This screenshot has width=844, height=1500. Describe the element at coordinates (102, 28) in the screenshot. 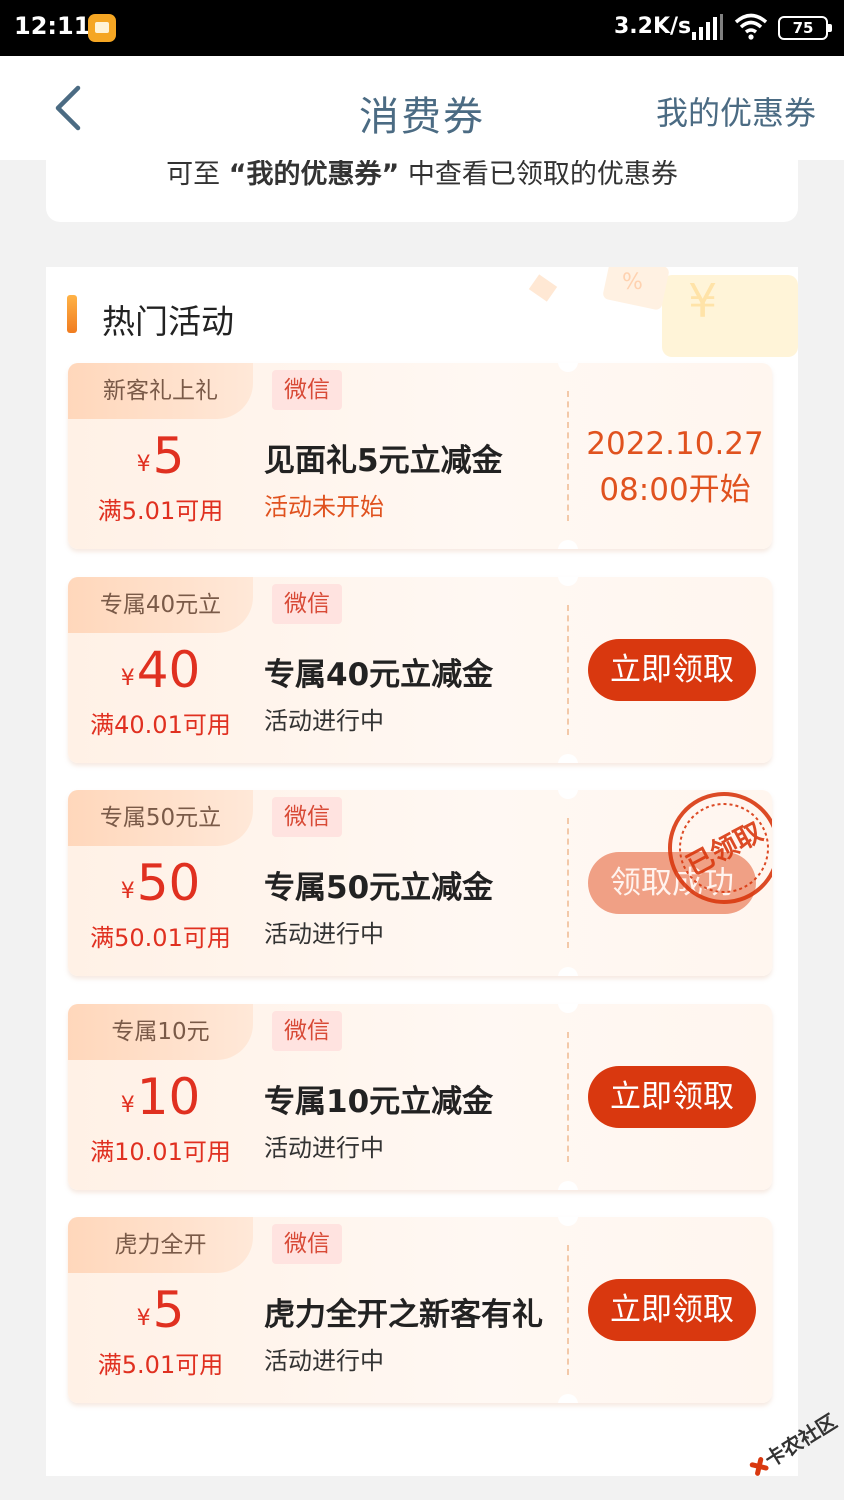

I see `notification-app-icon` at that location.